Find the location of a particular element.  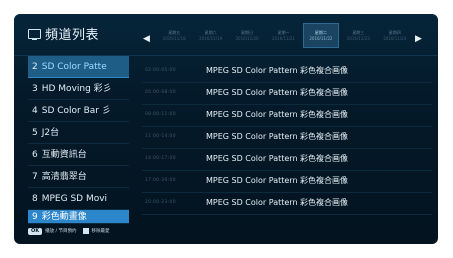

channel-name: SD Color Bar 彡 is located at coordinates (76, 111).